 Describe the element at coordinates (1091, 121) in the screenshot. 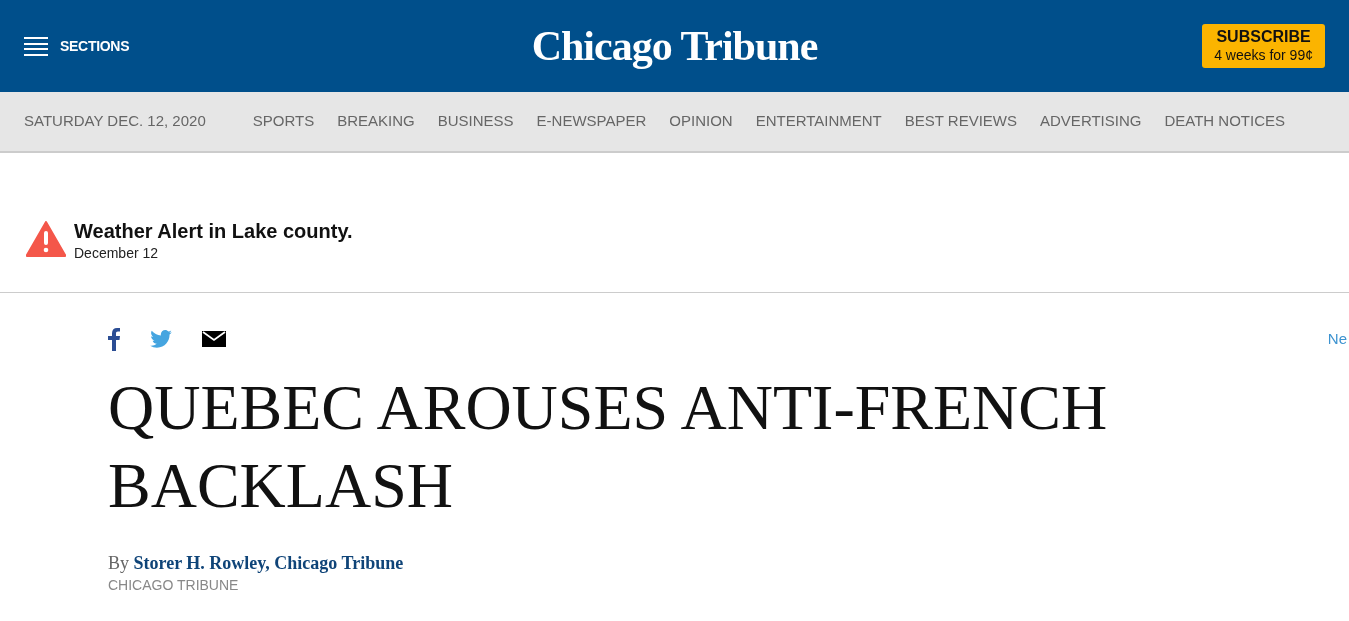

I see `nav-link: ADVERTISING` at that location.